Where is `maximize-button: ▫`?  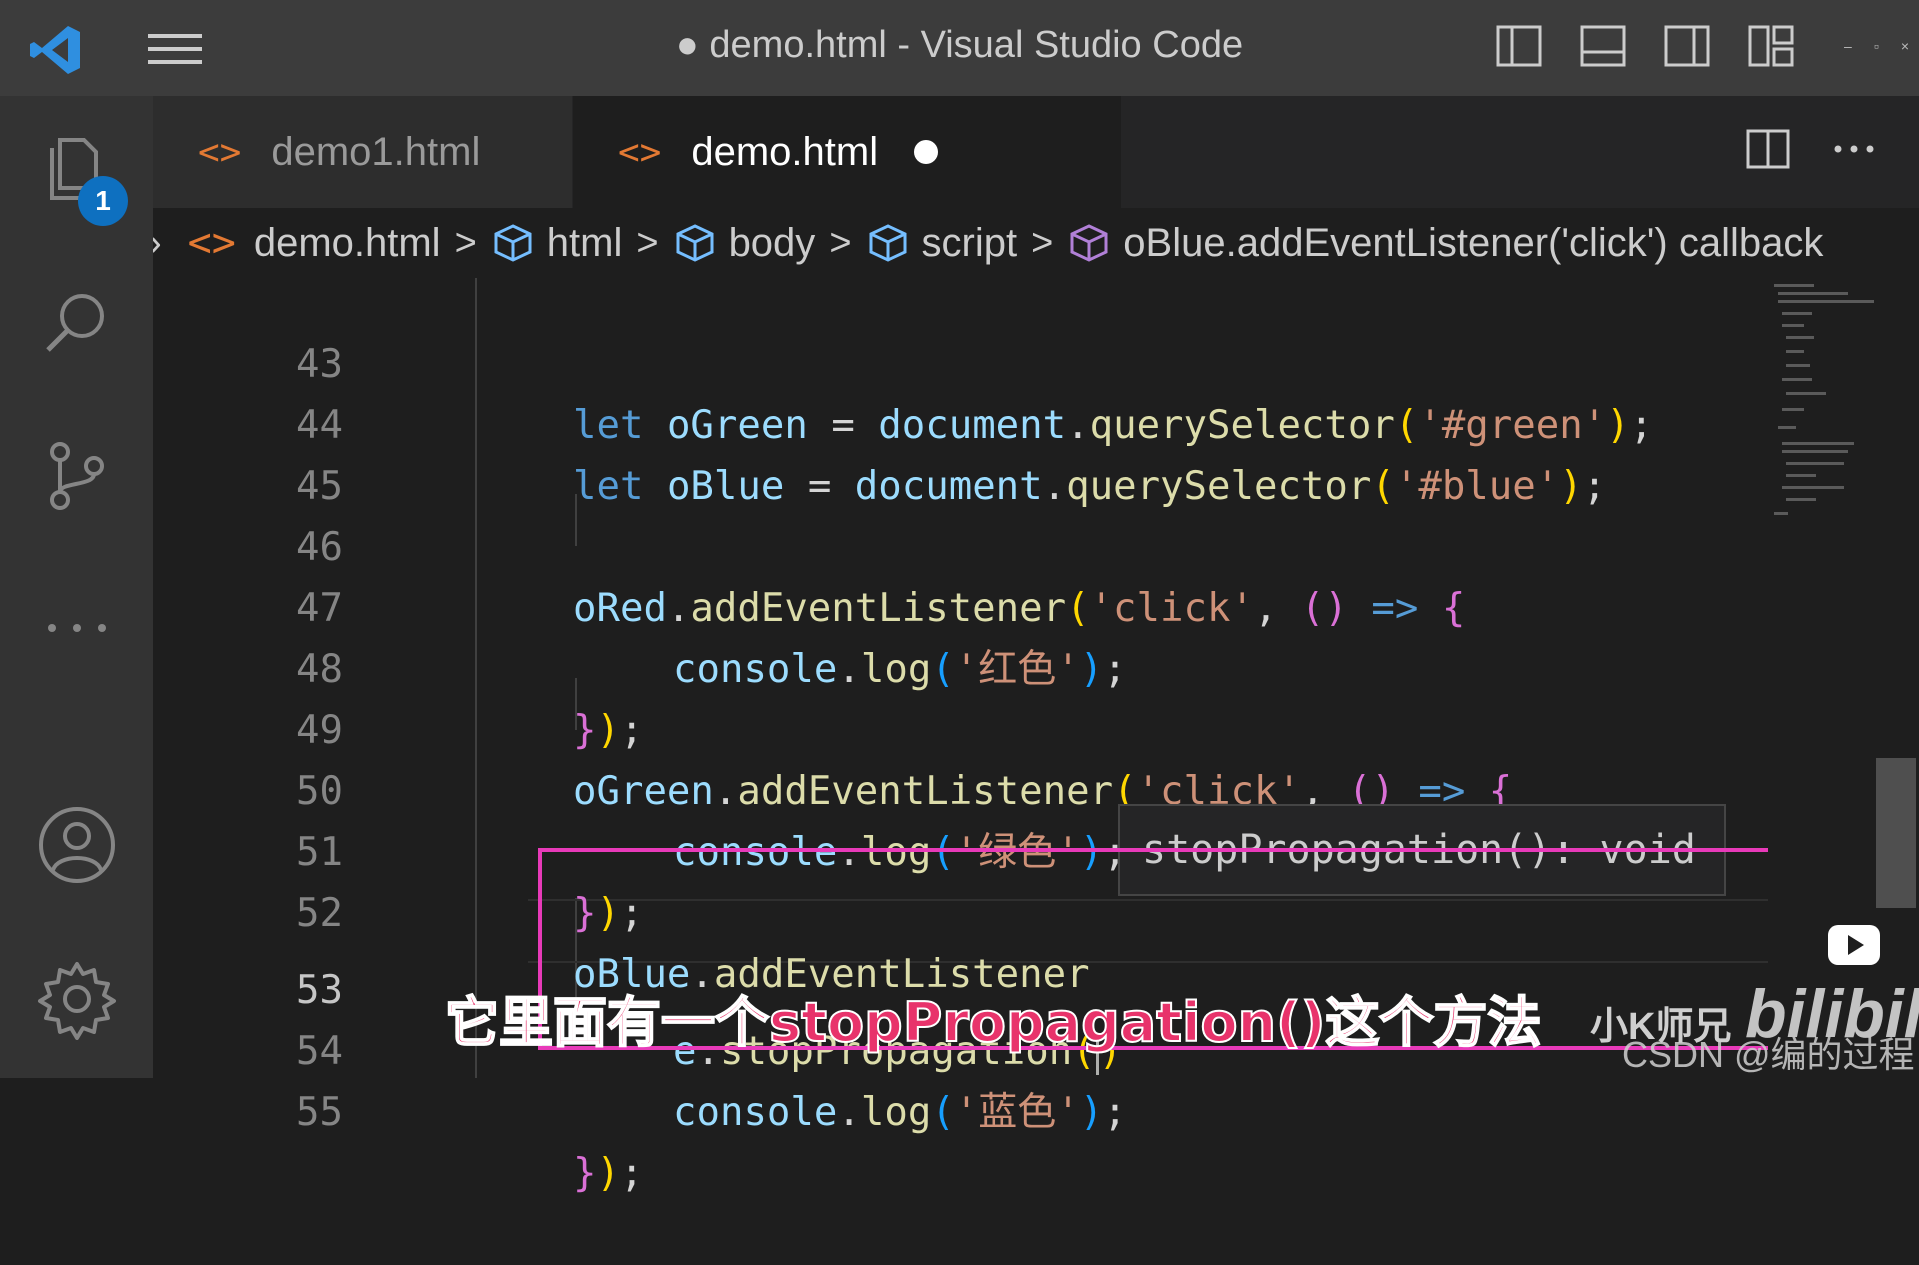
maximize-button: ▫ is located at coordinates (1876, 46).